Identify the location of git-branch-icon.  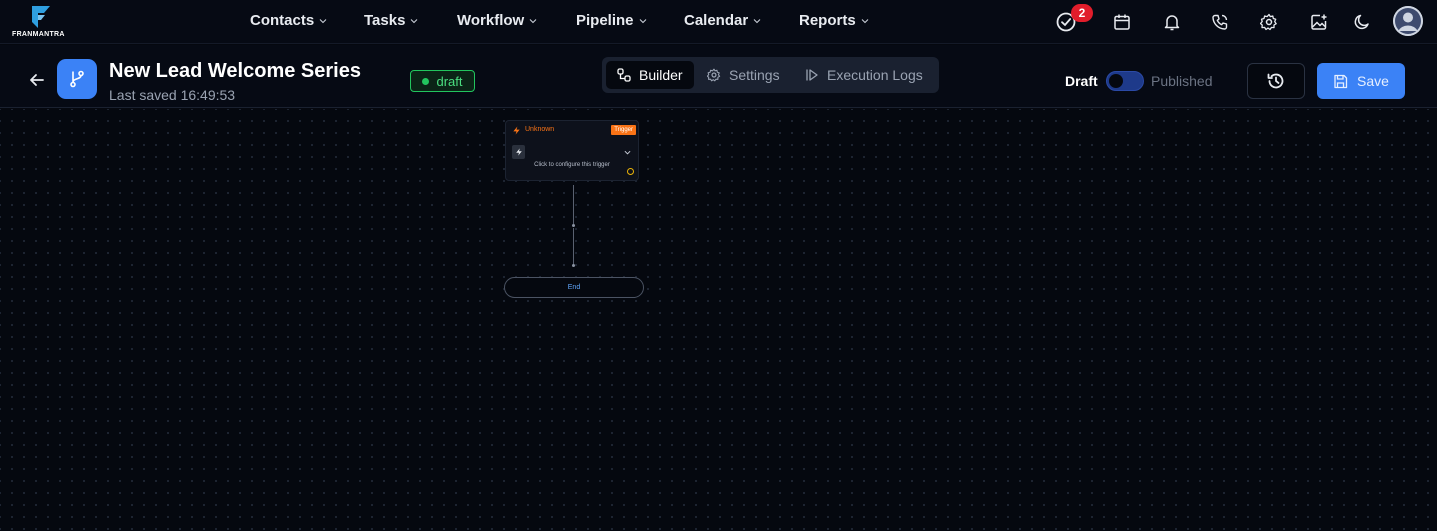
(77, 79).